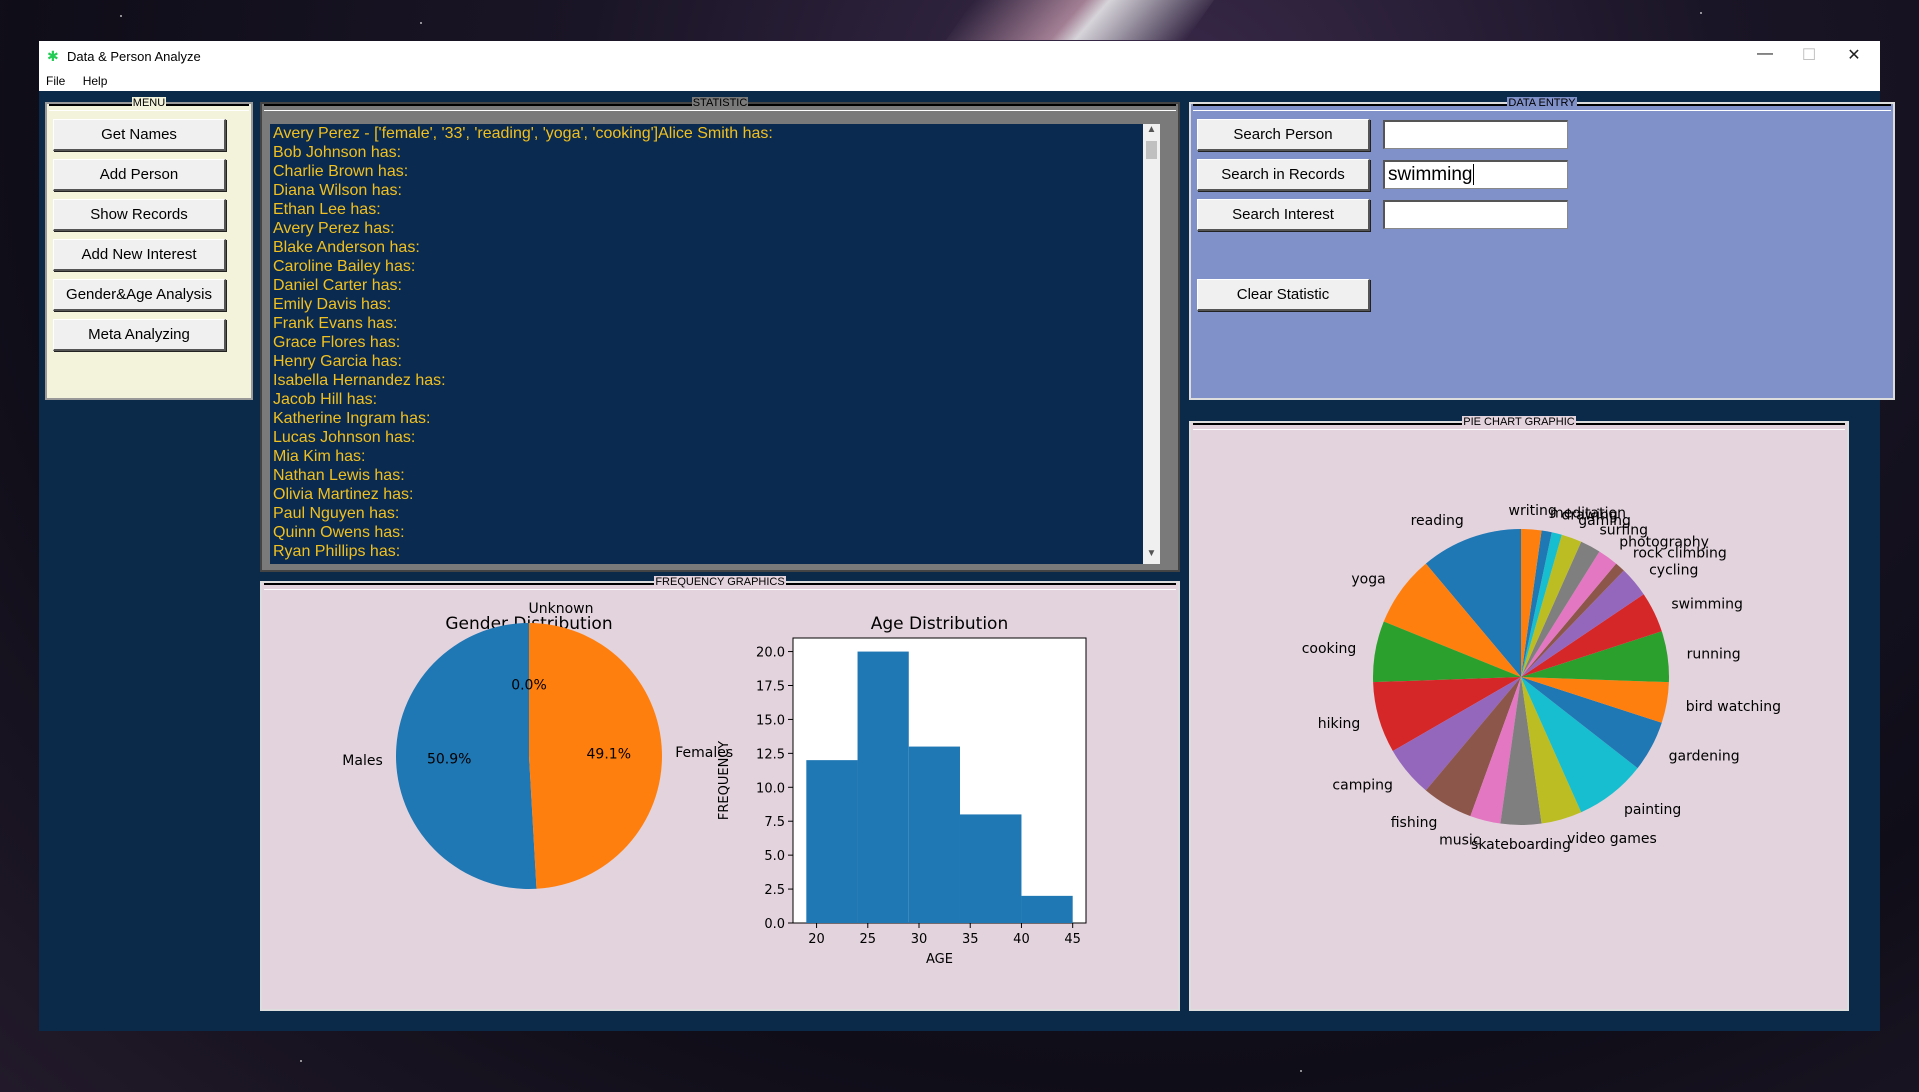  I want to click on gender-slice-percent: 50.9%, so click(449, 759).